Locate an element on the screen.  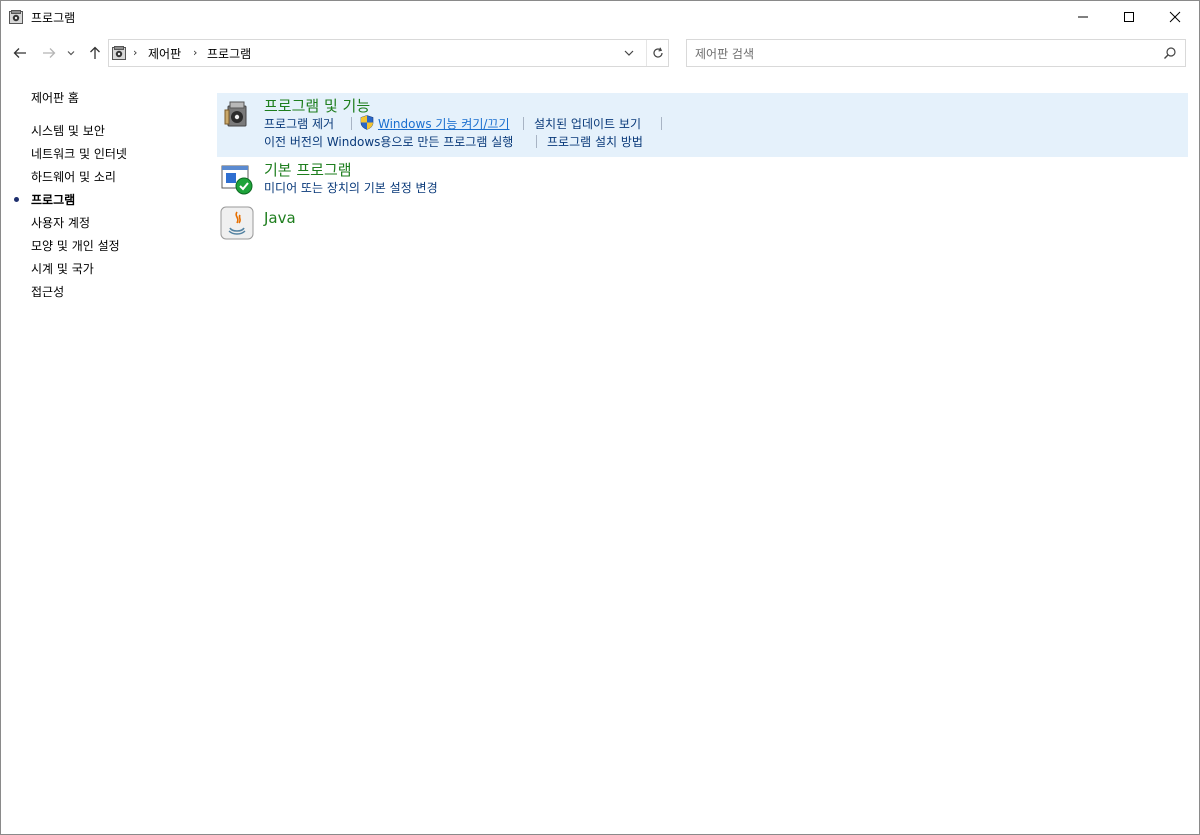
link-program-compatibility: 이전 버전의 Windows용으로 만든 프로그램 실행 is located at coordinates (388, 141).